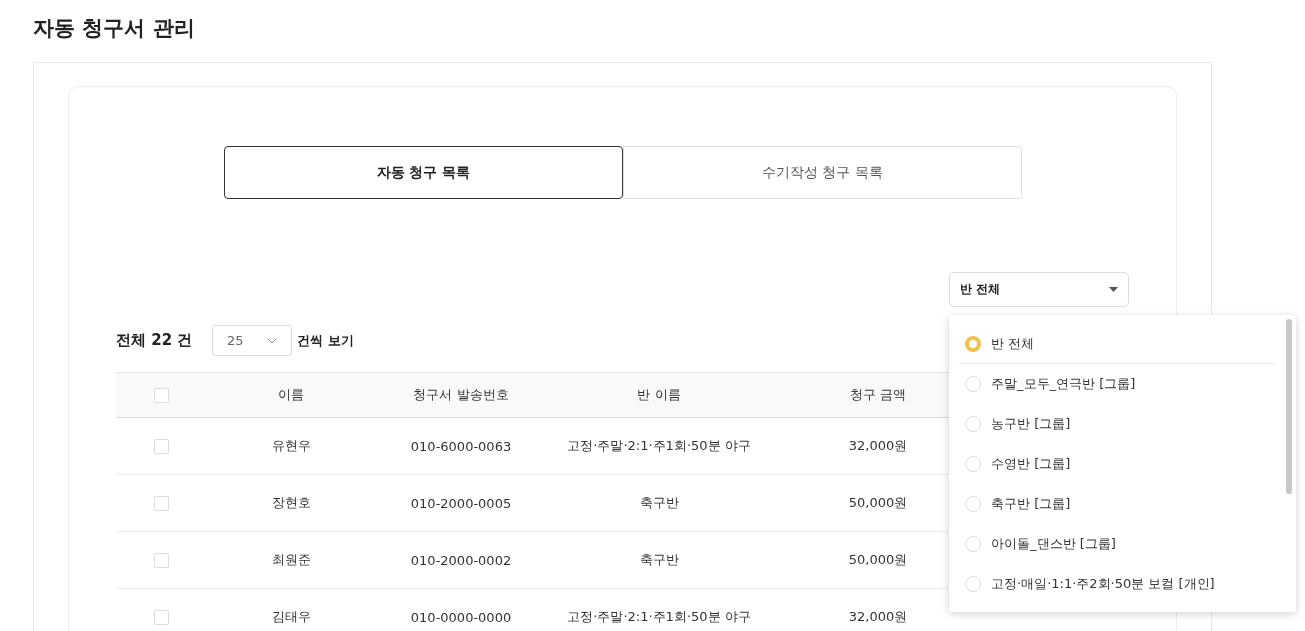  I want to click on dropdown-option: 반 전체, so click(1117, 344).